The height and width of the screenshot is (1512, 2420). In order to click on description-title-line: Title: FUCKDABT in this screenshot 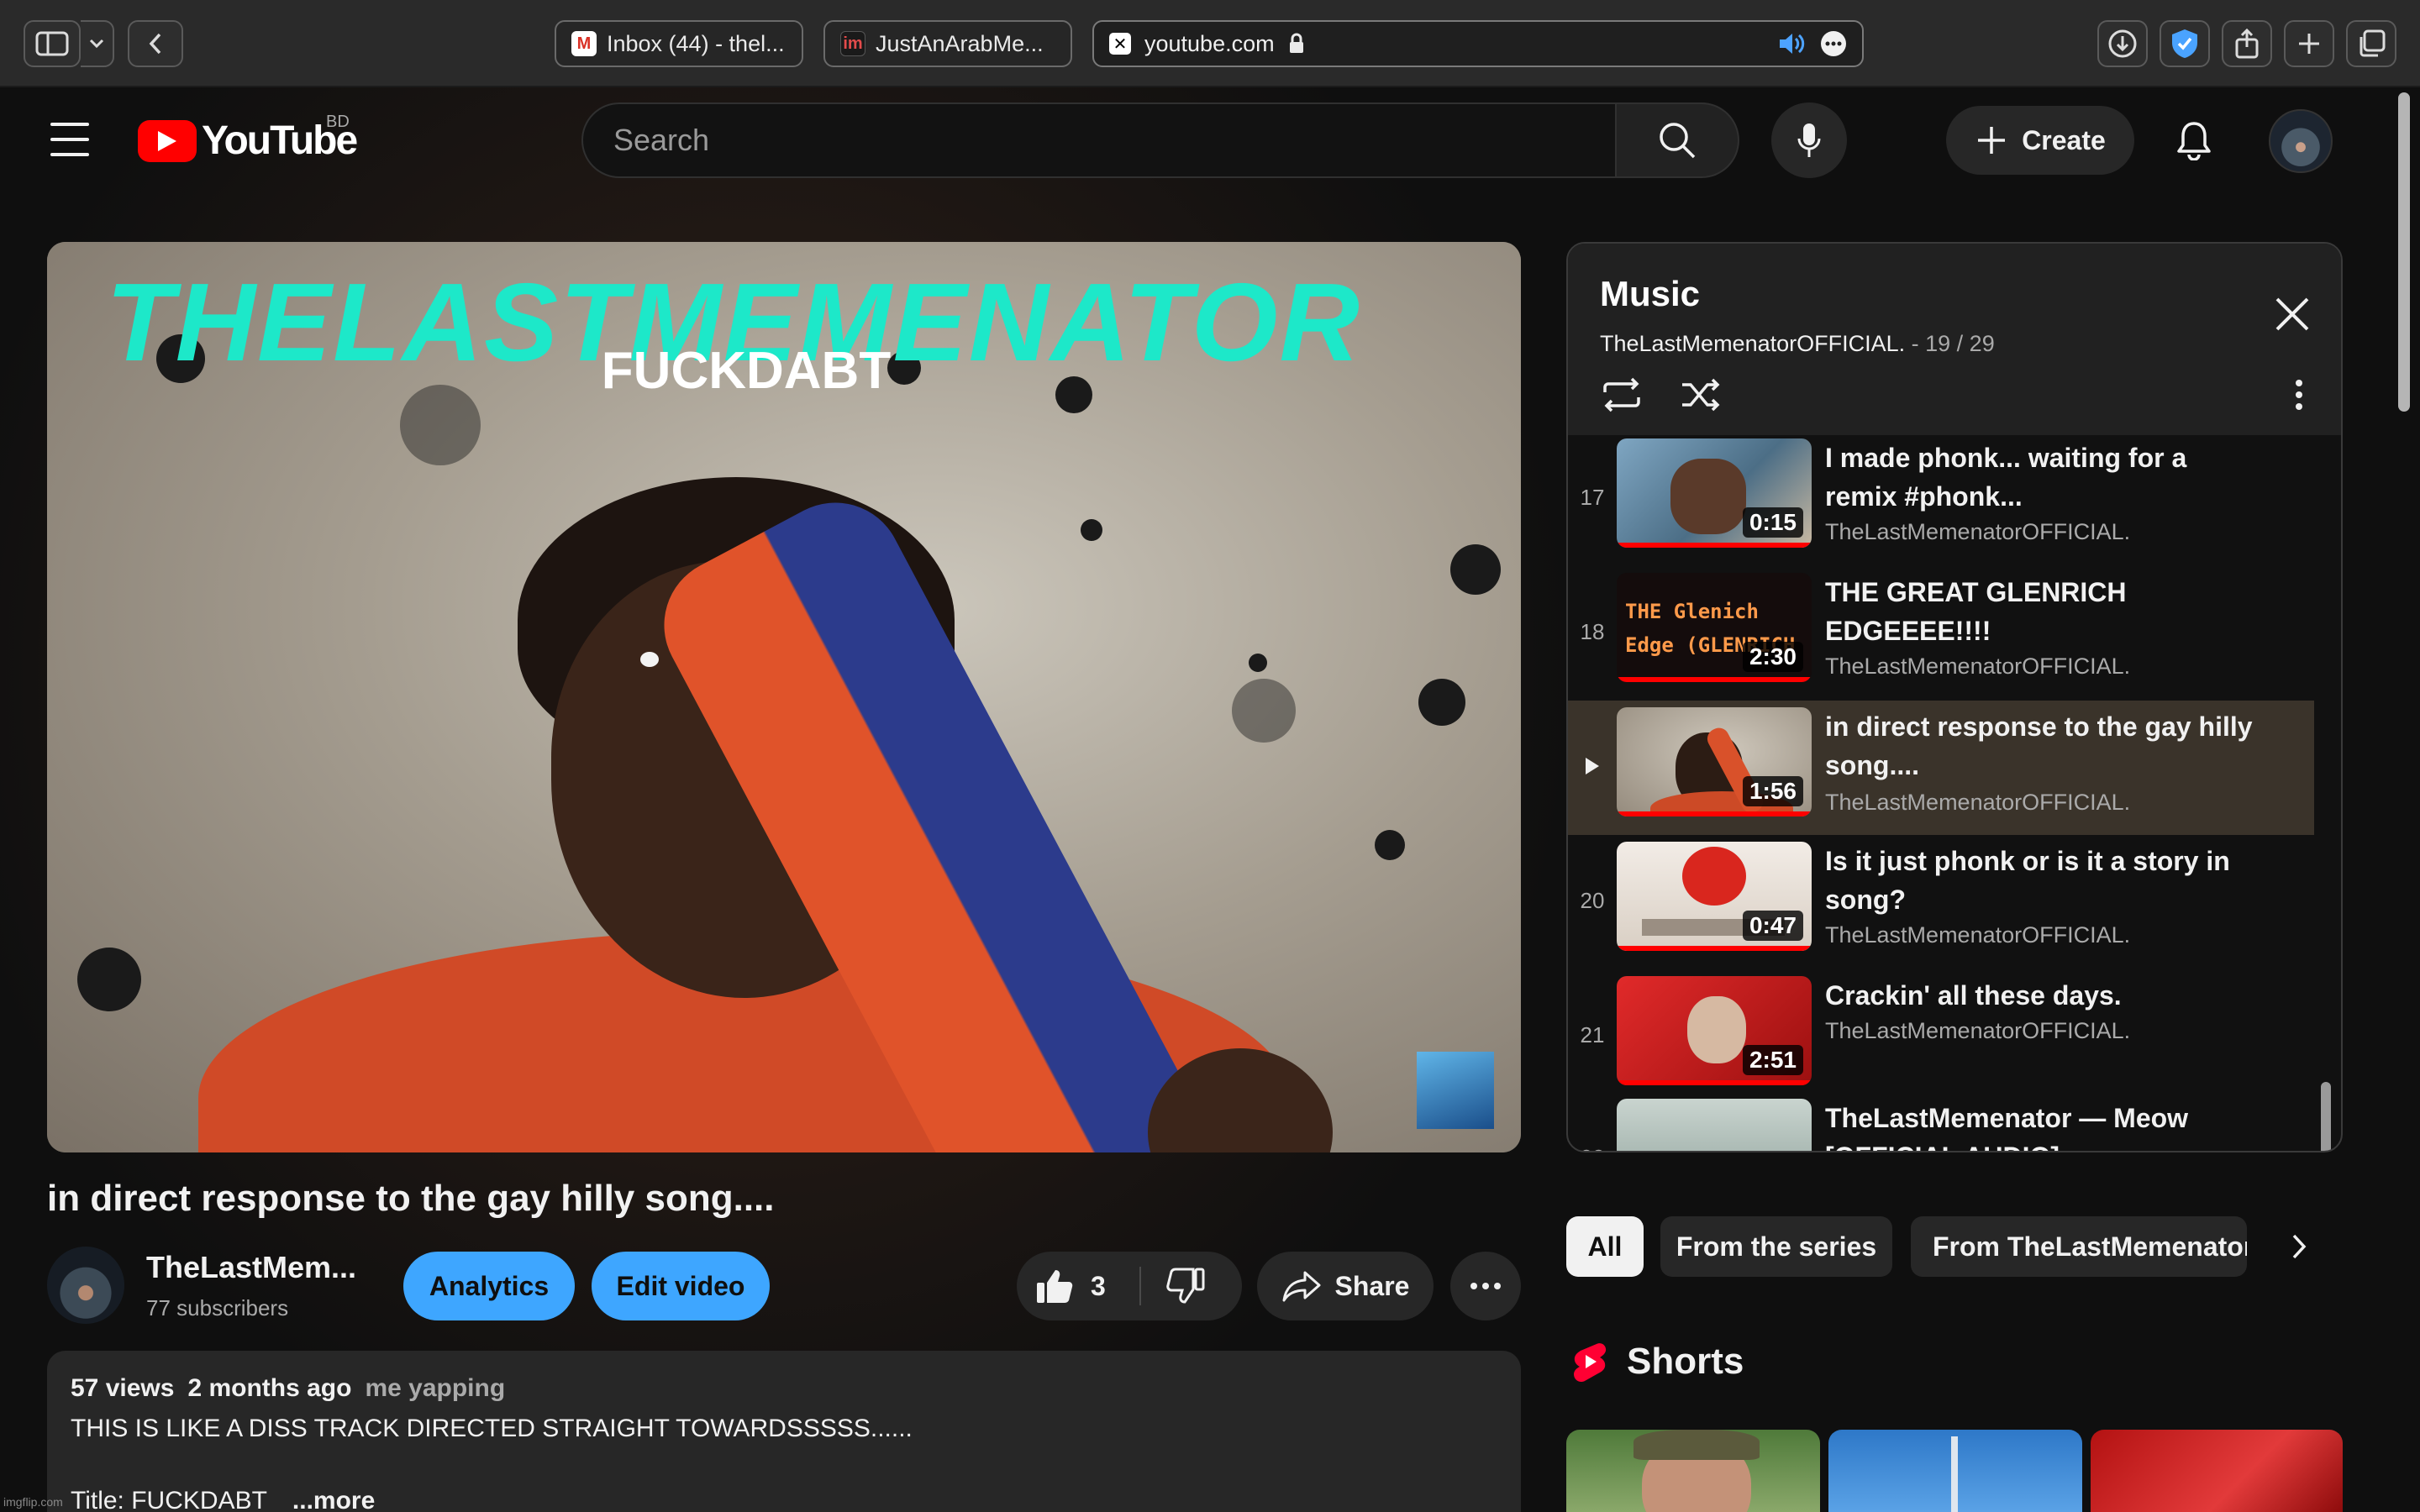, I will do `click(169, 1499)`.